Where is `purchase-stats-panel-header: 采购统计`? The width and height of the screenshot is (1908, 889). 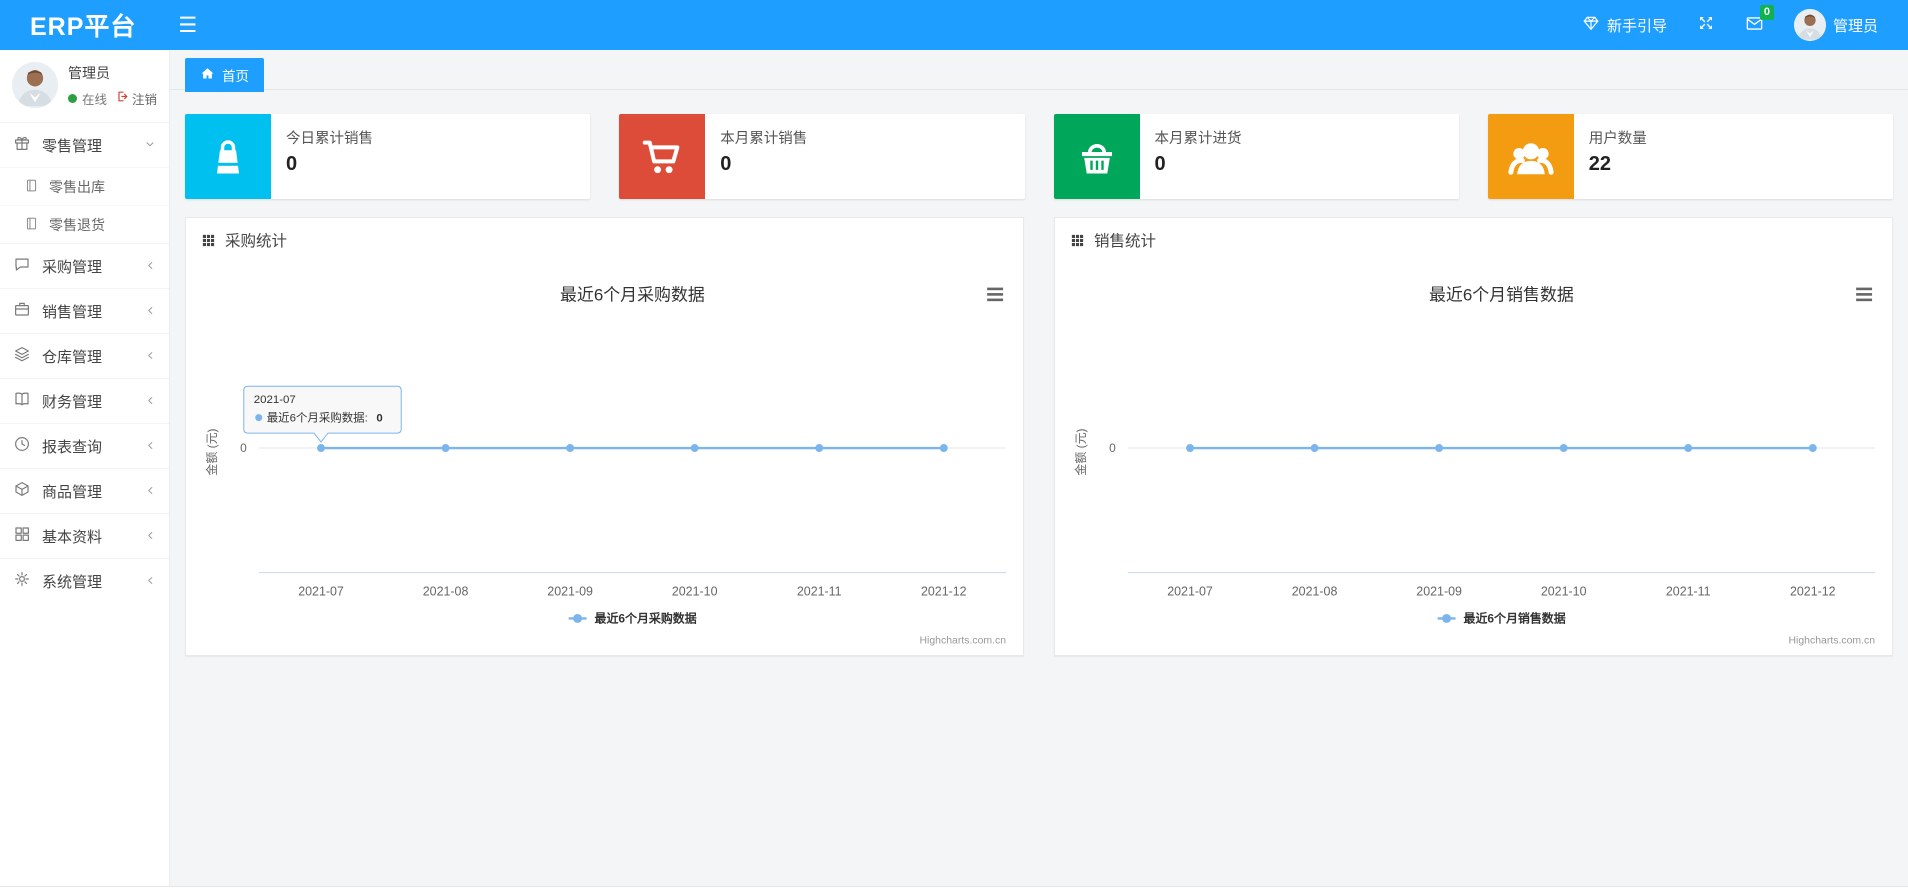
purchase-stats-panel-header: 采购统计 is located at coordinates (604, 240).